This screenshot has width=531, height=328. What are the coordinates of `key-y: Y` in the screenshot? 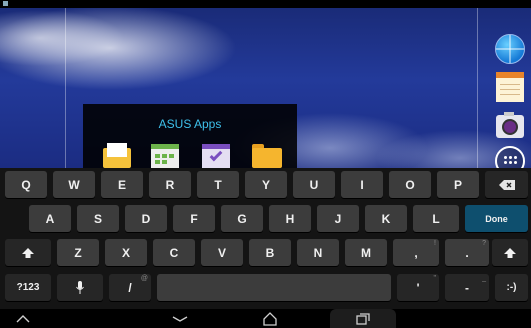 It's located at (266, 184).